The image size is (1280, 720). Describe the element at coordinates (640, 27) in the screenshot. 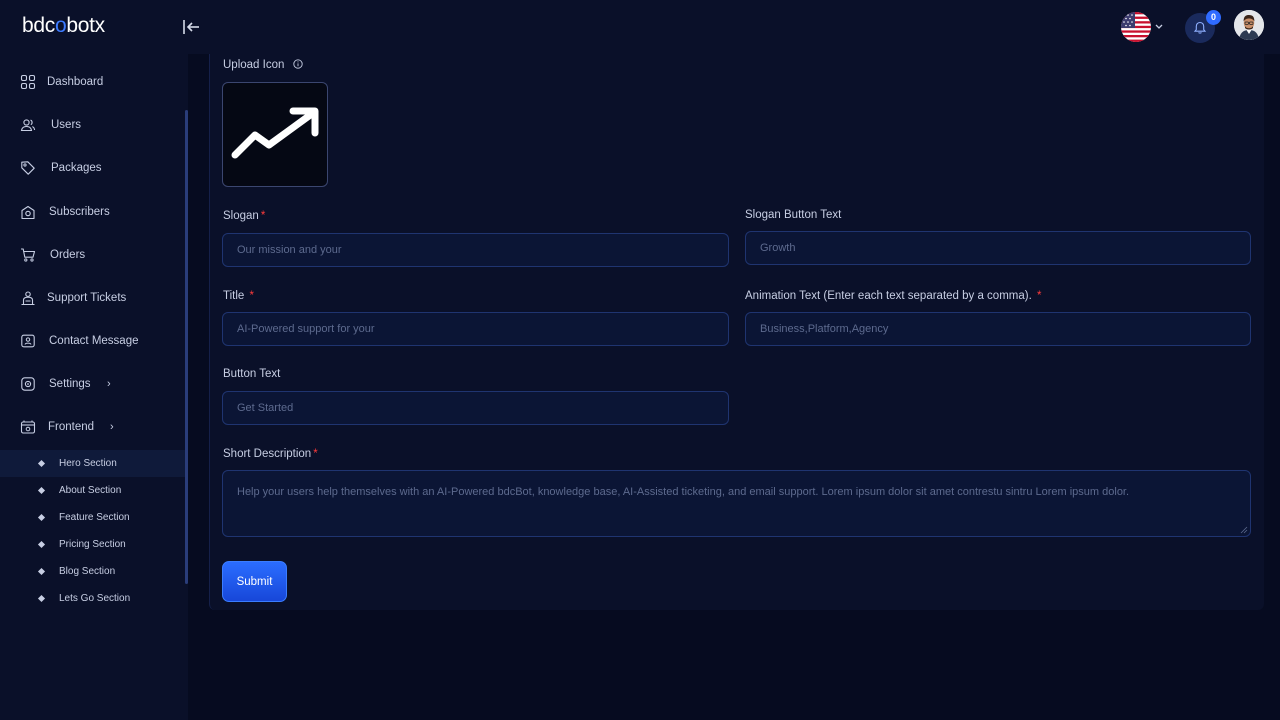

I see `top-header: bdcobotx 0` at that location.